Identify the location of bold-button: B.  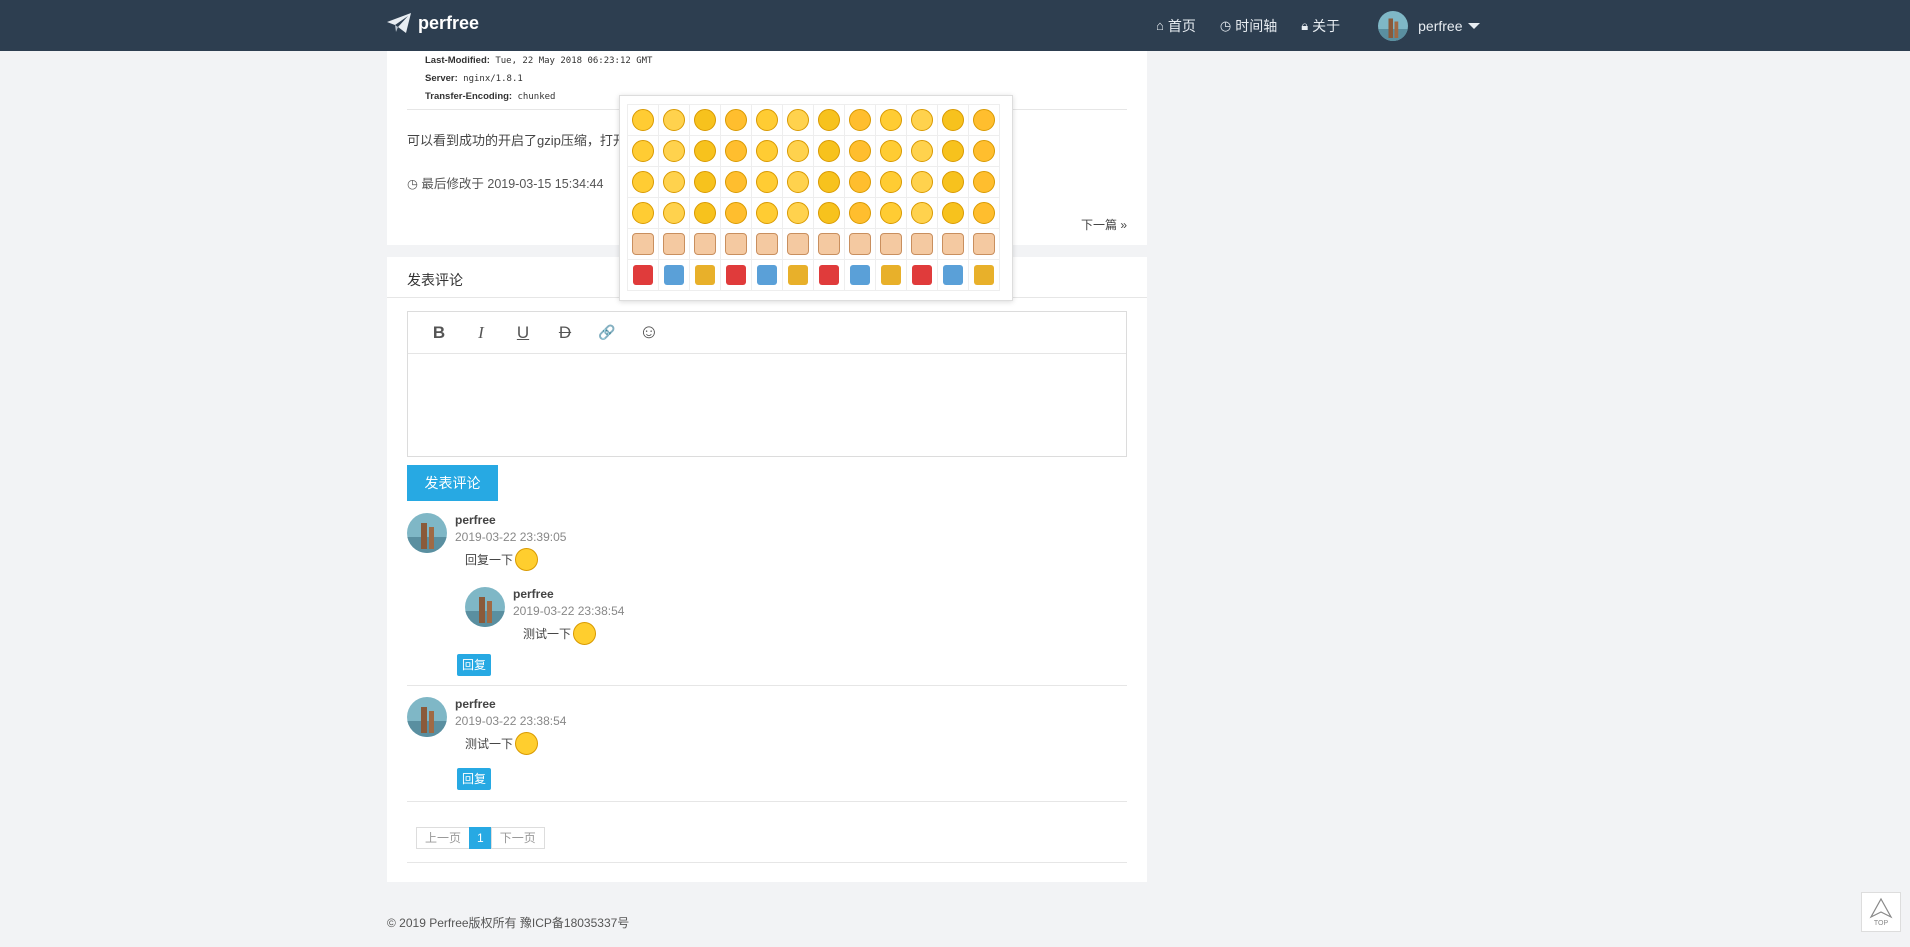
(439, 333).